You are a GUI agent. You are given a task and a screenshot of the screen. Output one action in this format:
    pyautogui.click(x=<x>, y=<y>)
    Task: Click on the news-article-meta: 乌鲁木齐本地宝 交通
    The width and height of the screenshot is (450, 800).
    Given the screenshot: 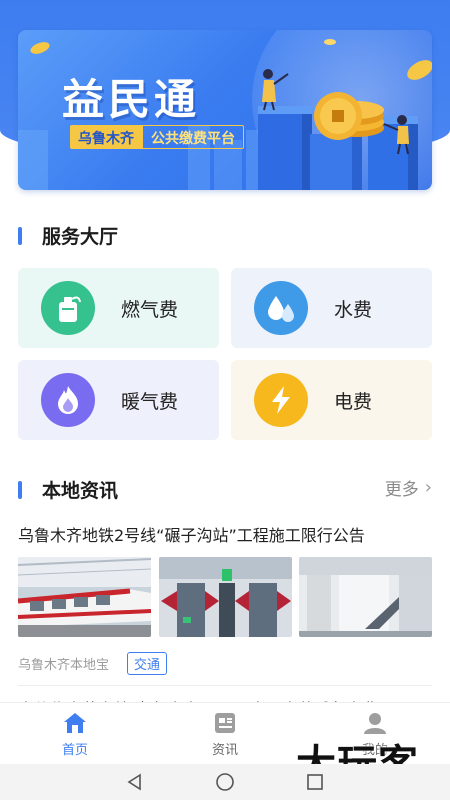 What is the action you would take?
    pyautogui.click(x=93, y=663)
    